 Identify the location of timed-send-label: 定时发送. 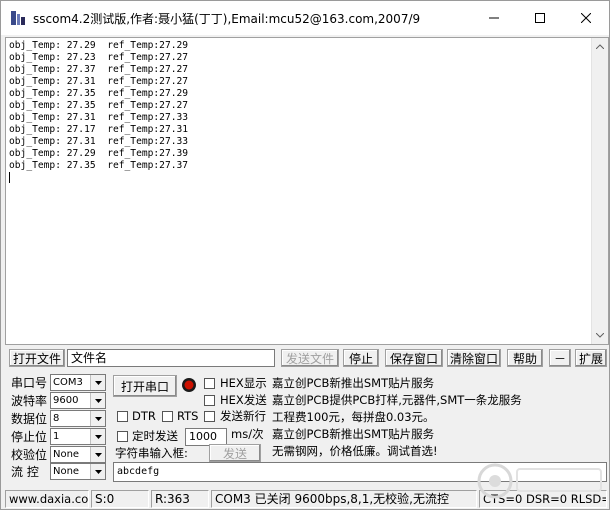
(155, 436).